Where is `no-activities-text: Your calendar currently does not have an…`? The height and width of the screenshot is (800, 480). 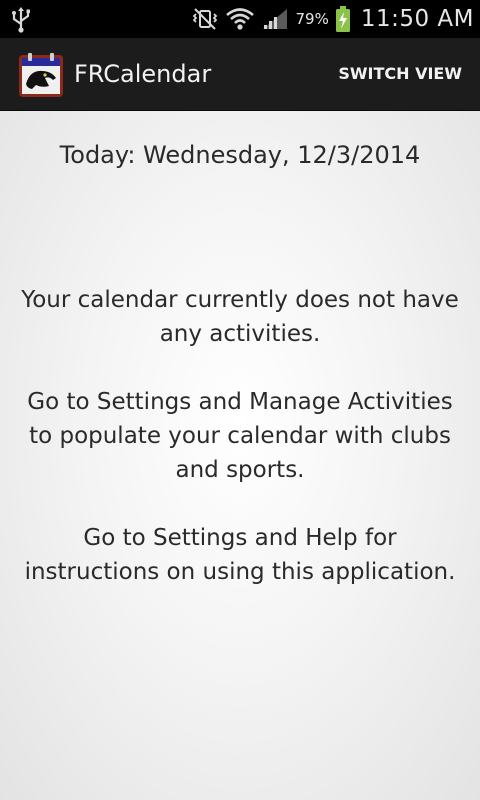 no-activities-text: Your calendar currently does not have an… is located at coordinates (240, 317).